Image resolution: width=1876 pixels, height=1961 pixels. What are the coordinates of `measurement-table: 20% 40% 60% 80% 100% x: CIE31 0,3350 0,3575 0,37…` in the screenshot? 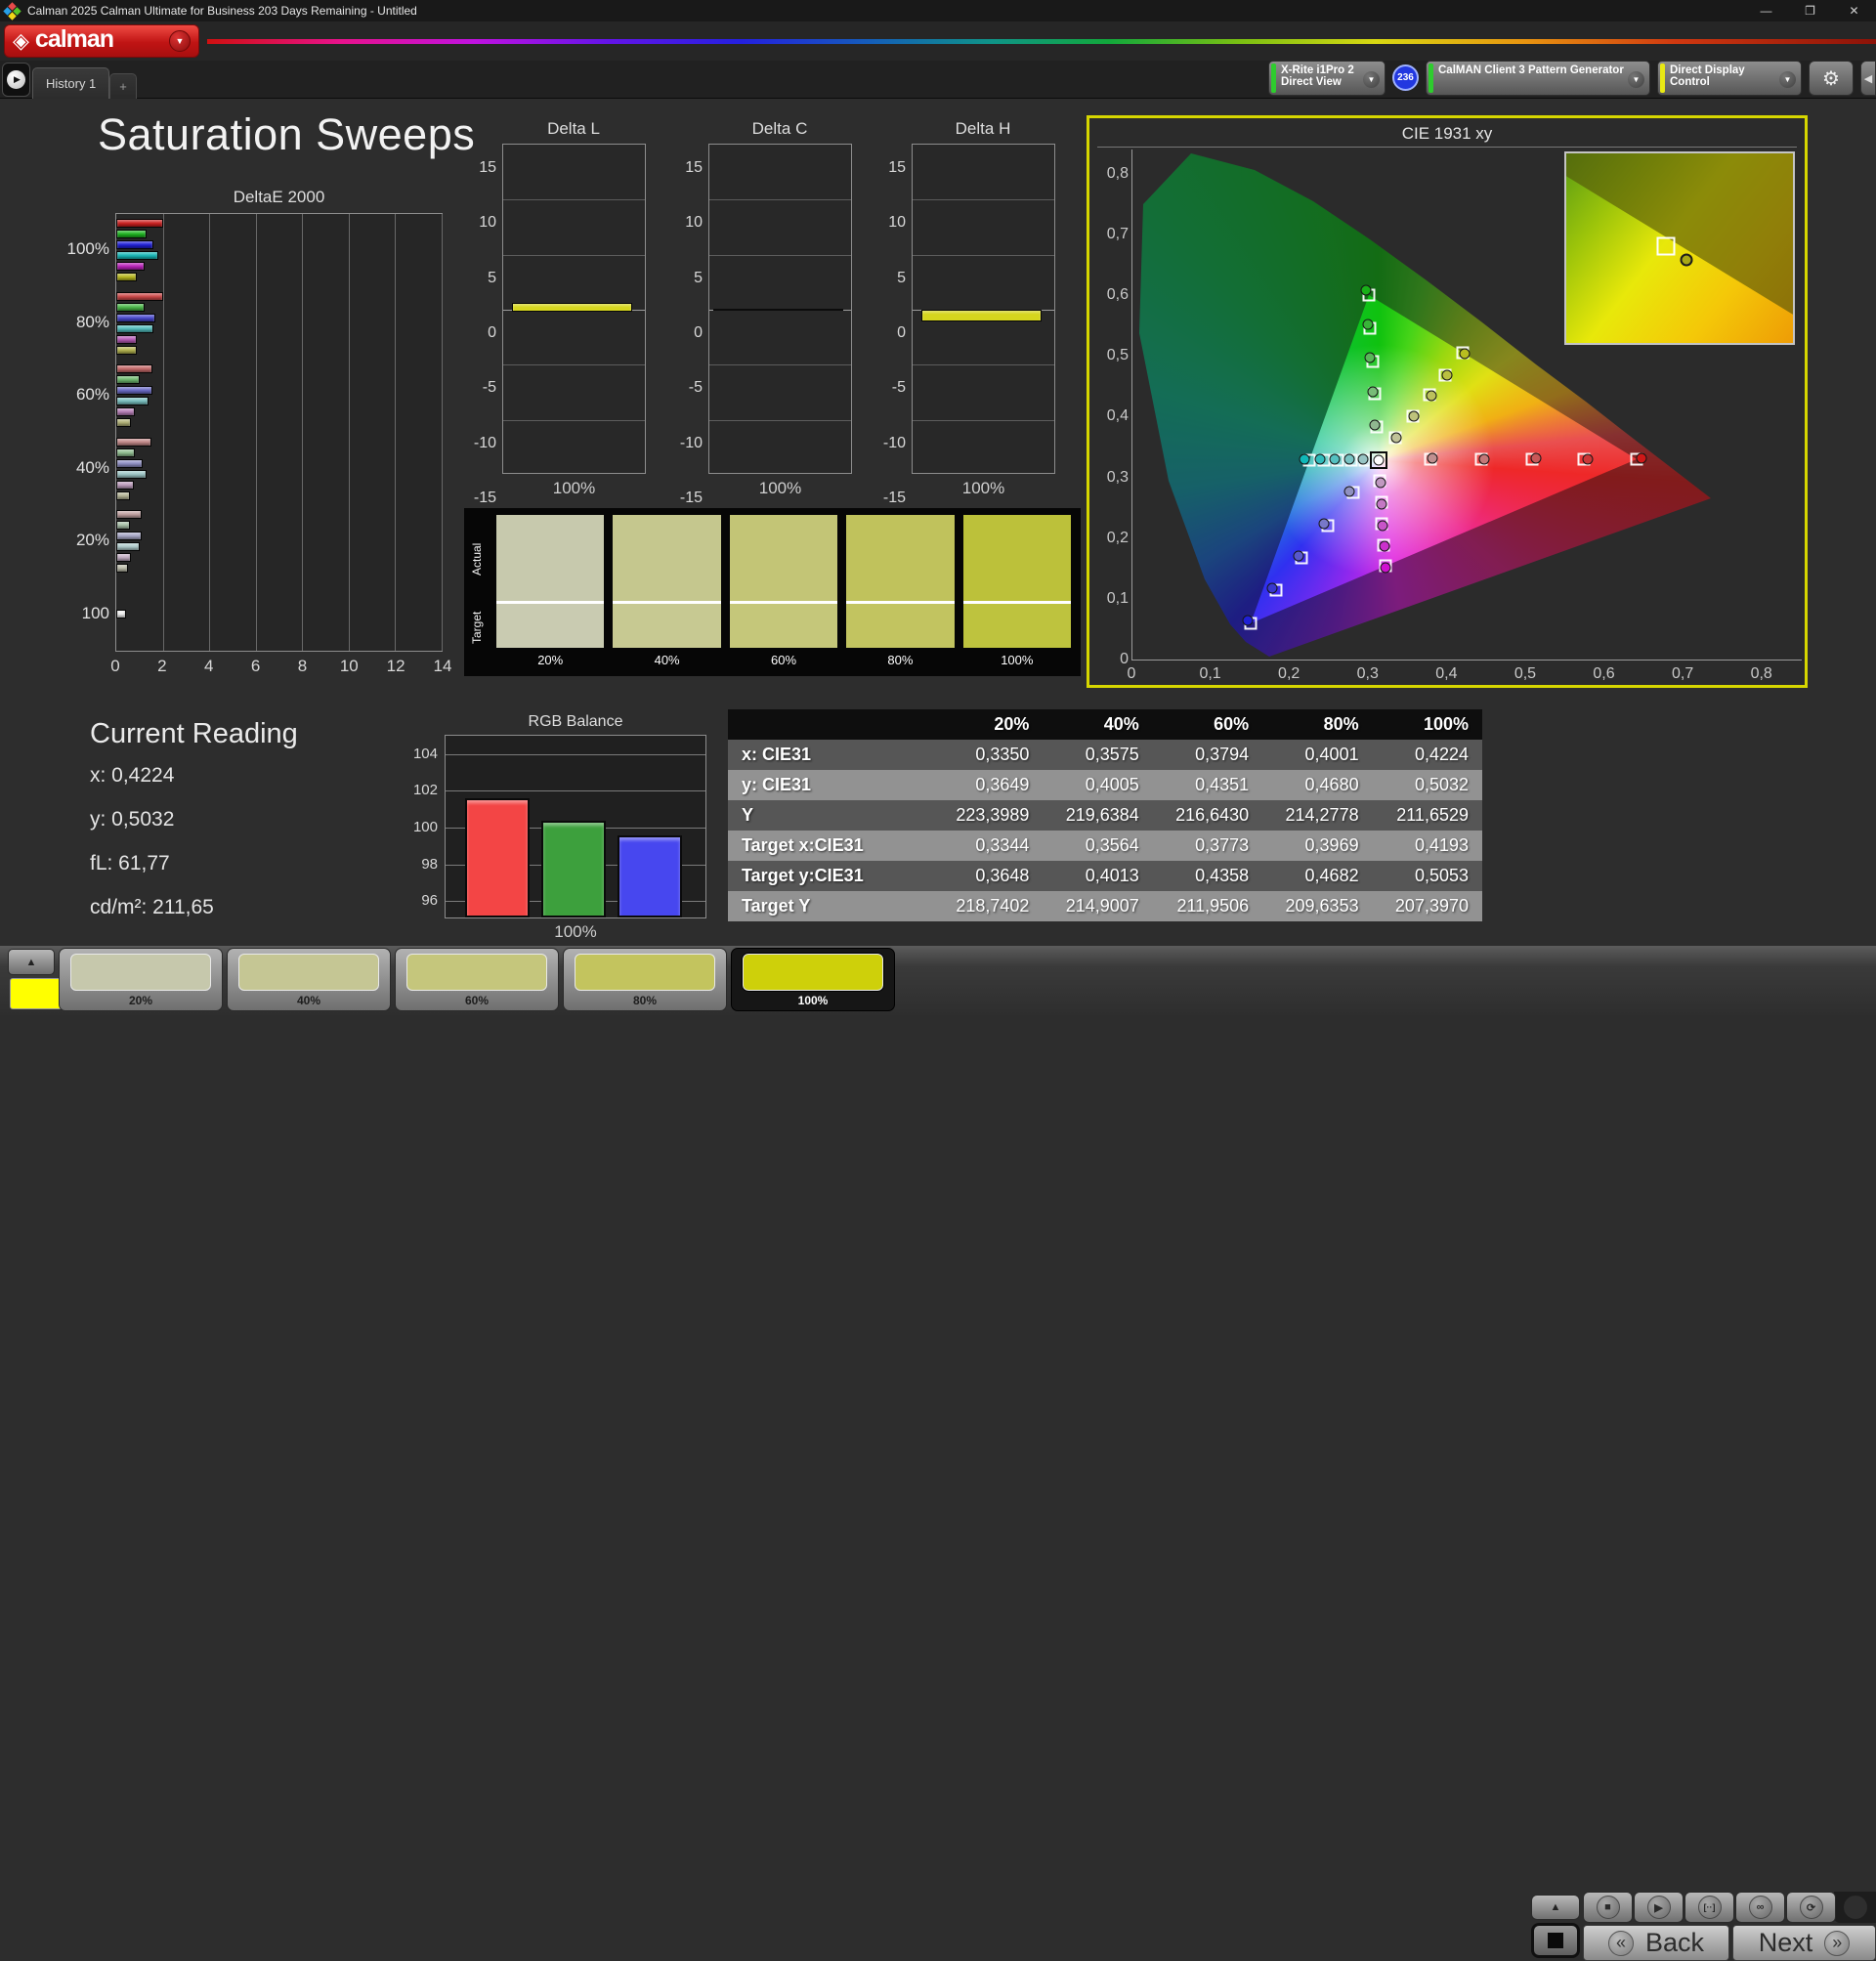 It's located at (1105, 815).